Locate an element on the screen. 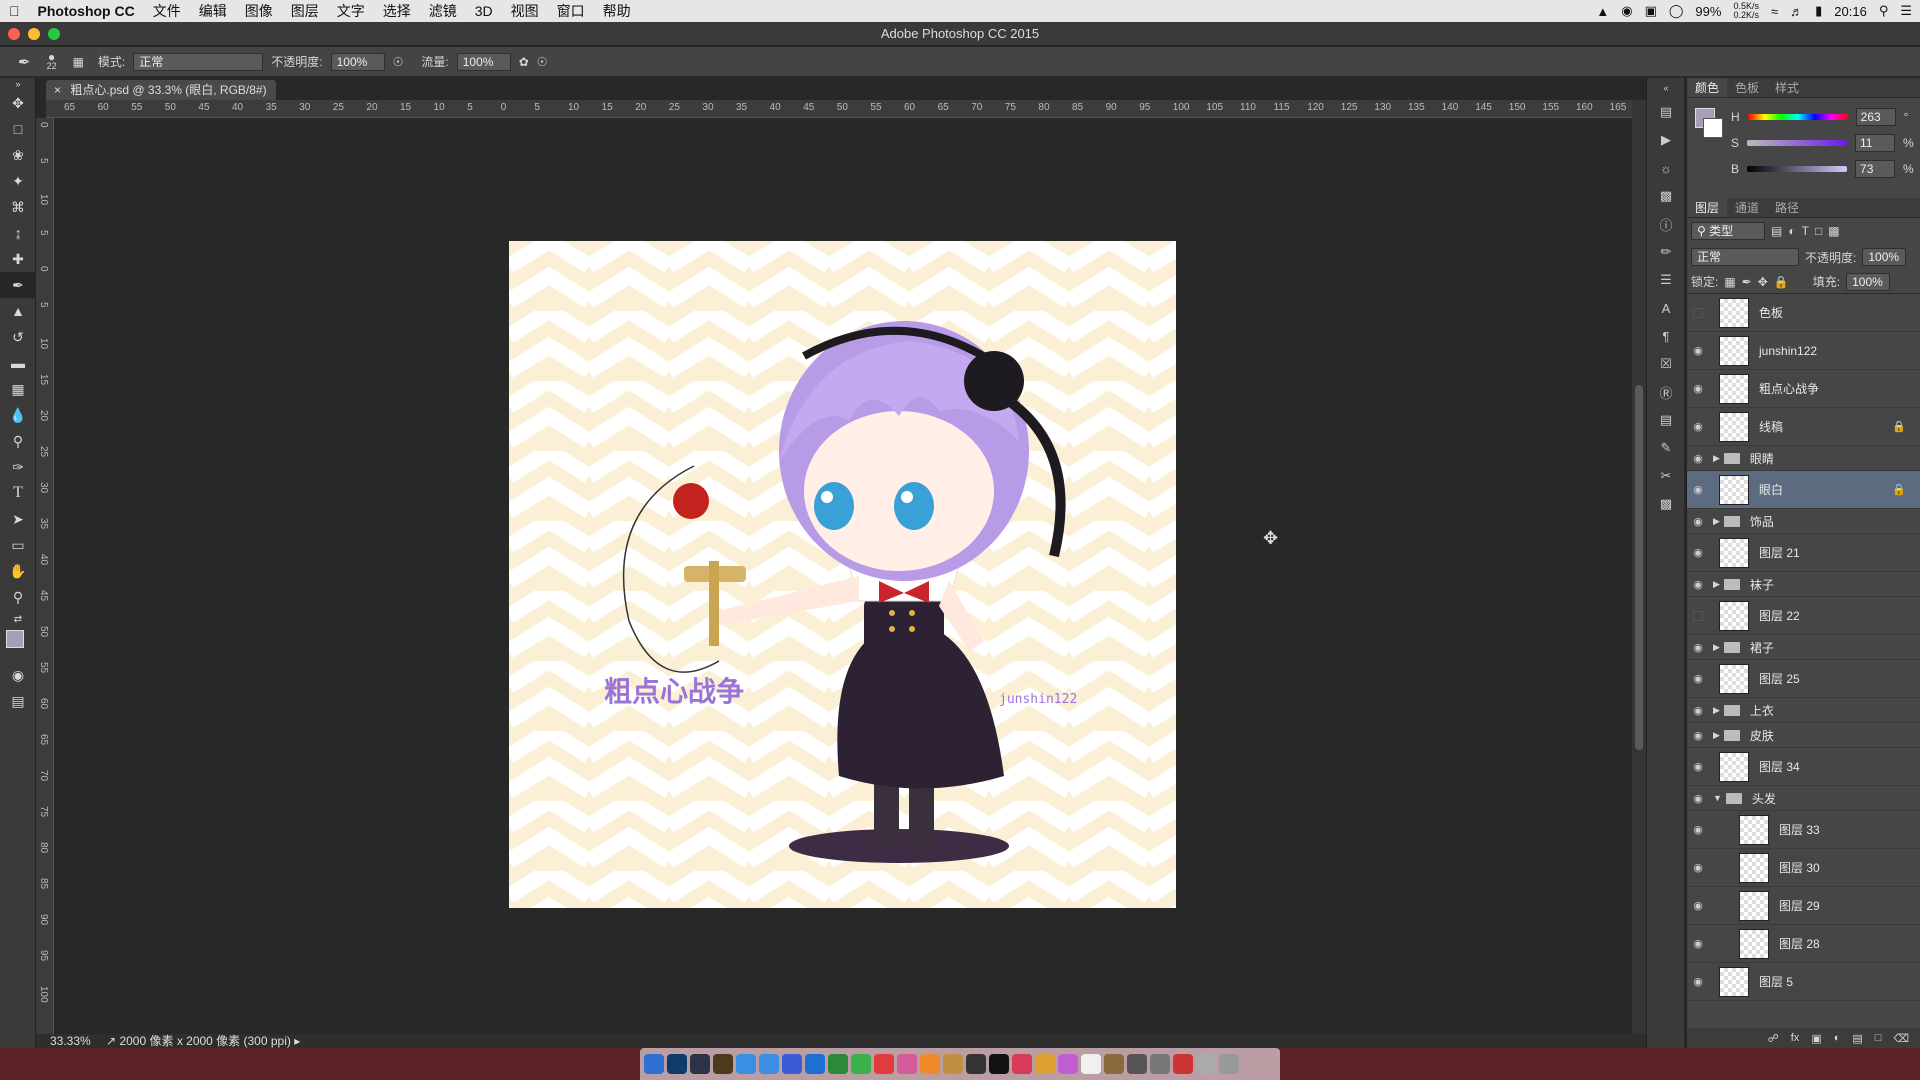  opacity-field: 100% is located at coordinates (357, 61).